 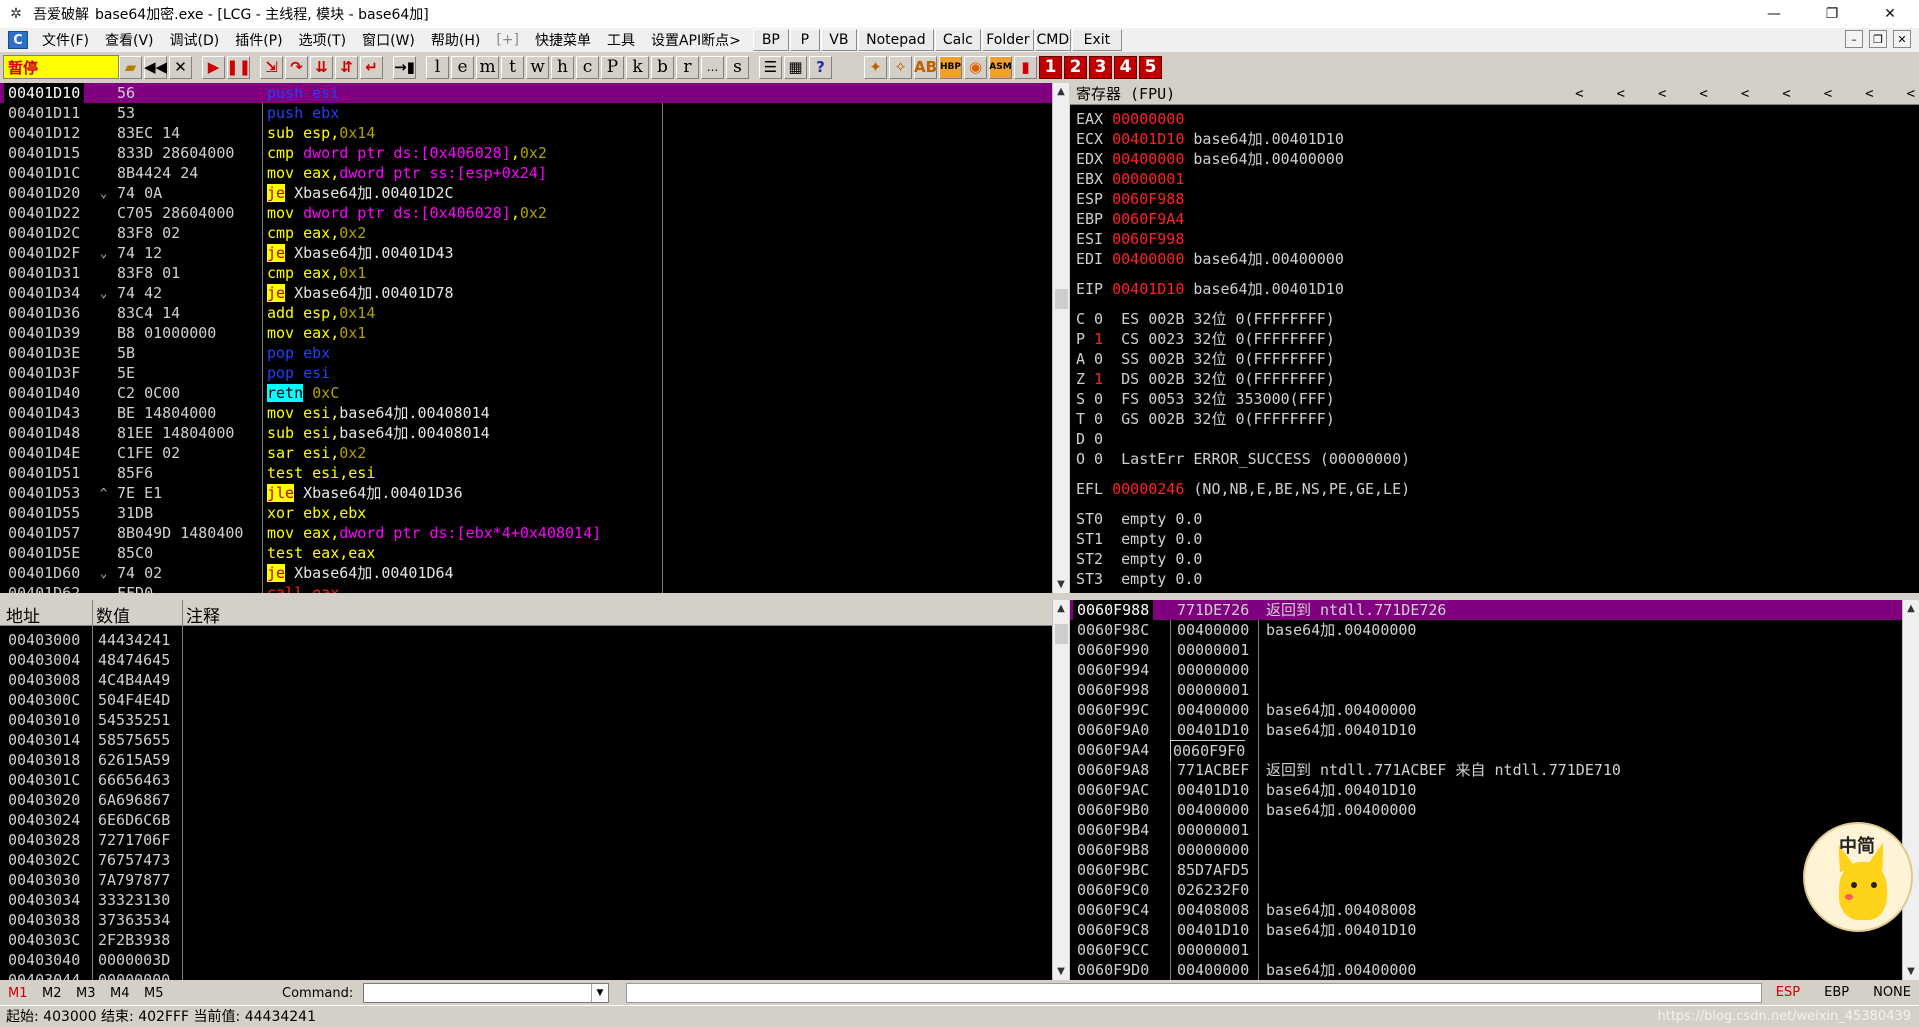 What do you see at coordinates (587, 67) in the screenshot?
I see `window-button-c: c` at bounding box center [587, 67].